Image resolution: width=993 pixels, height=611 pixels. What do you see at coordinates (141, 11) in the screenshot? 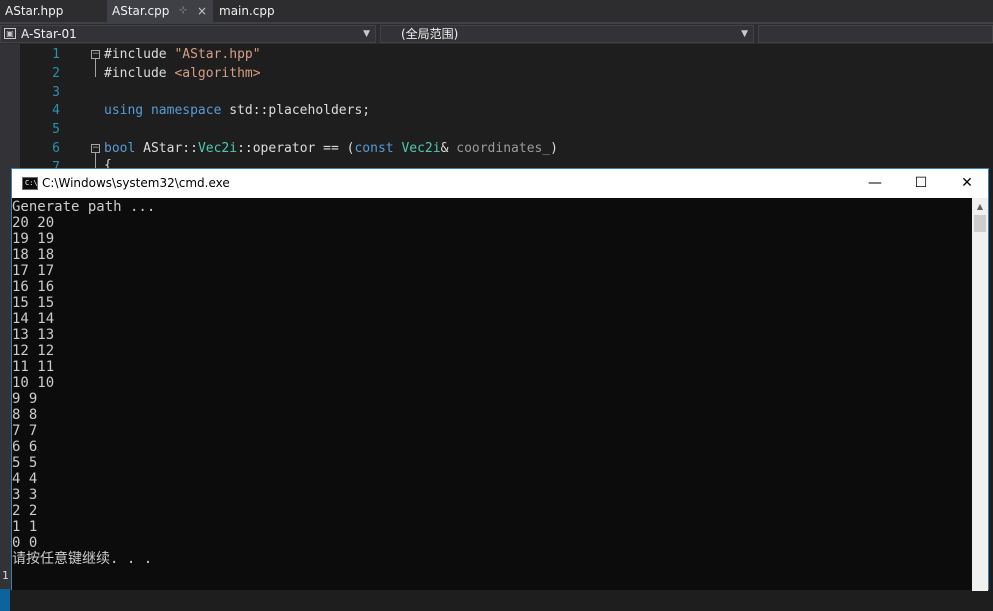
I see `tab-label: AStar.cpp` at bounding box center [141, 11].